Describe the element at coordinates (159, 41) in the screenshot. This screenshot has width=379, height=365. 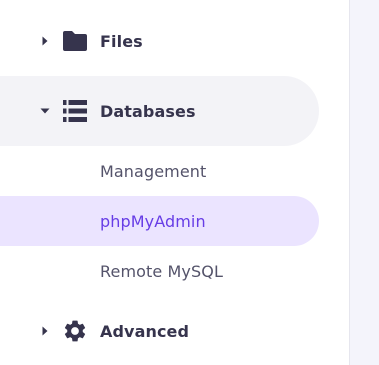
I see `sidebar-item-files: Files` at that location.